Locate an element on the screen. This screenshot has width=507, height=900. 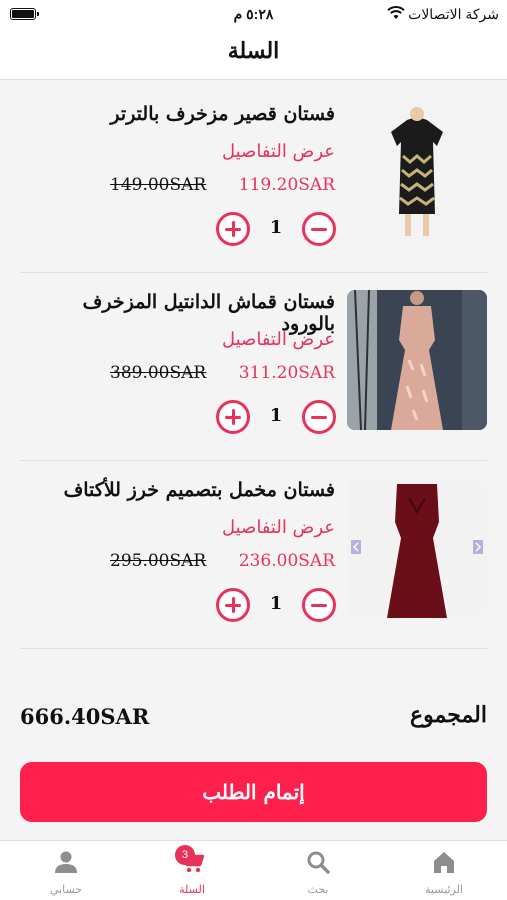
tab-search: بحث is located at coordinates (318, 870).